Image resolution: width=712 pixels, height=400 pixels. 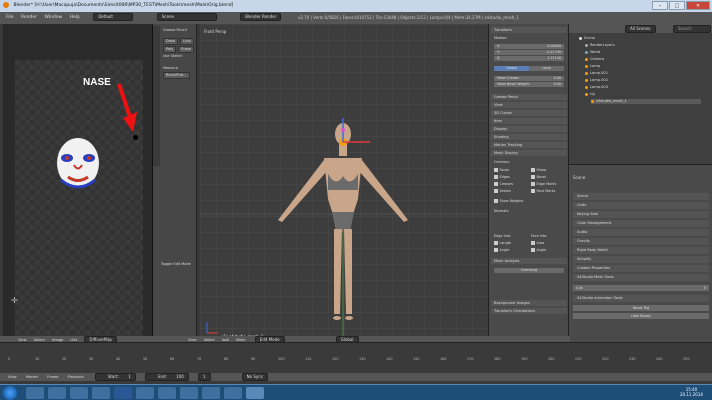 I want to click on cut-field: Cut: 0, so click(x=641, y=288).